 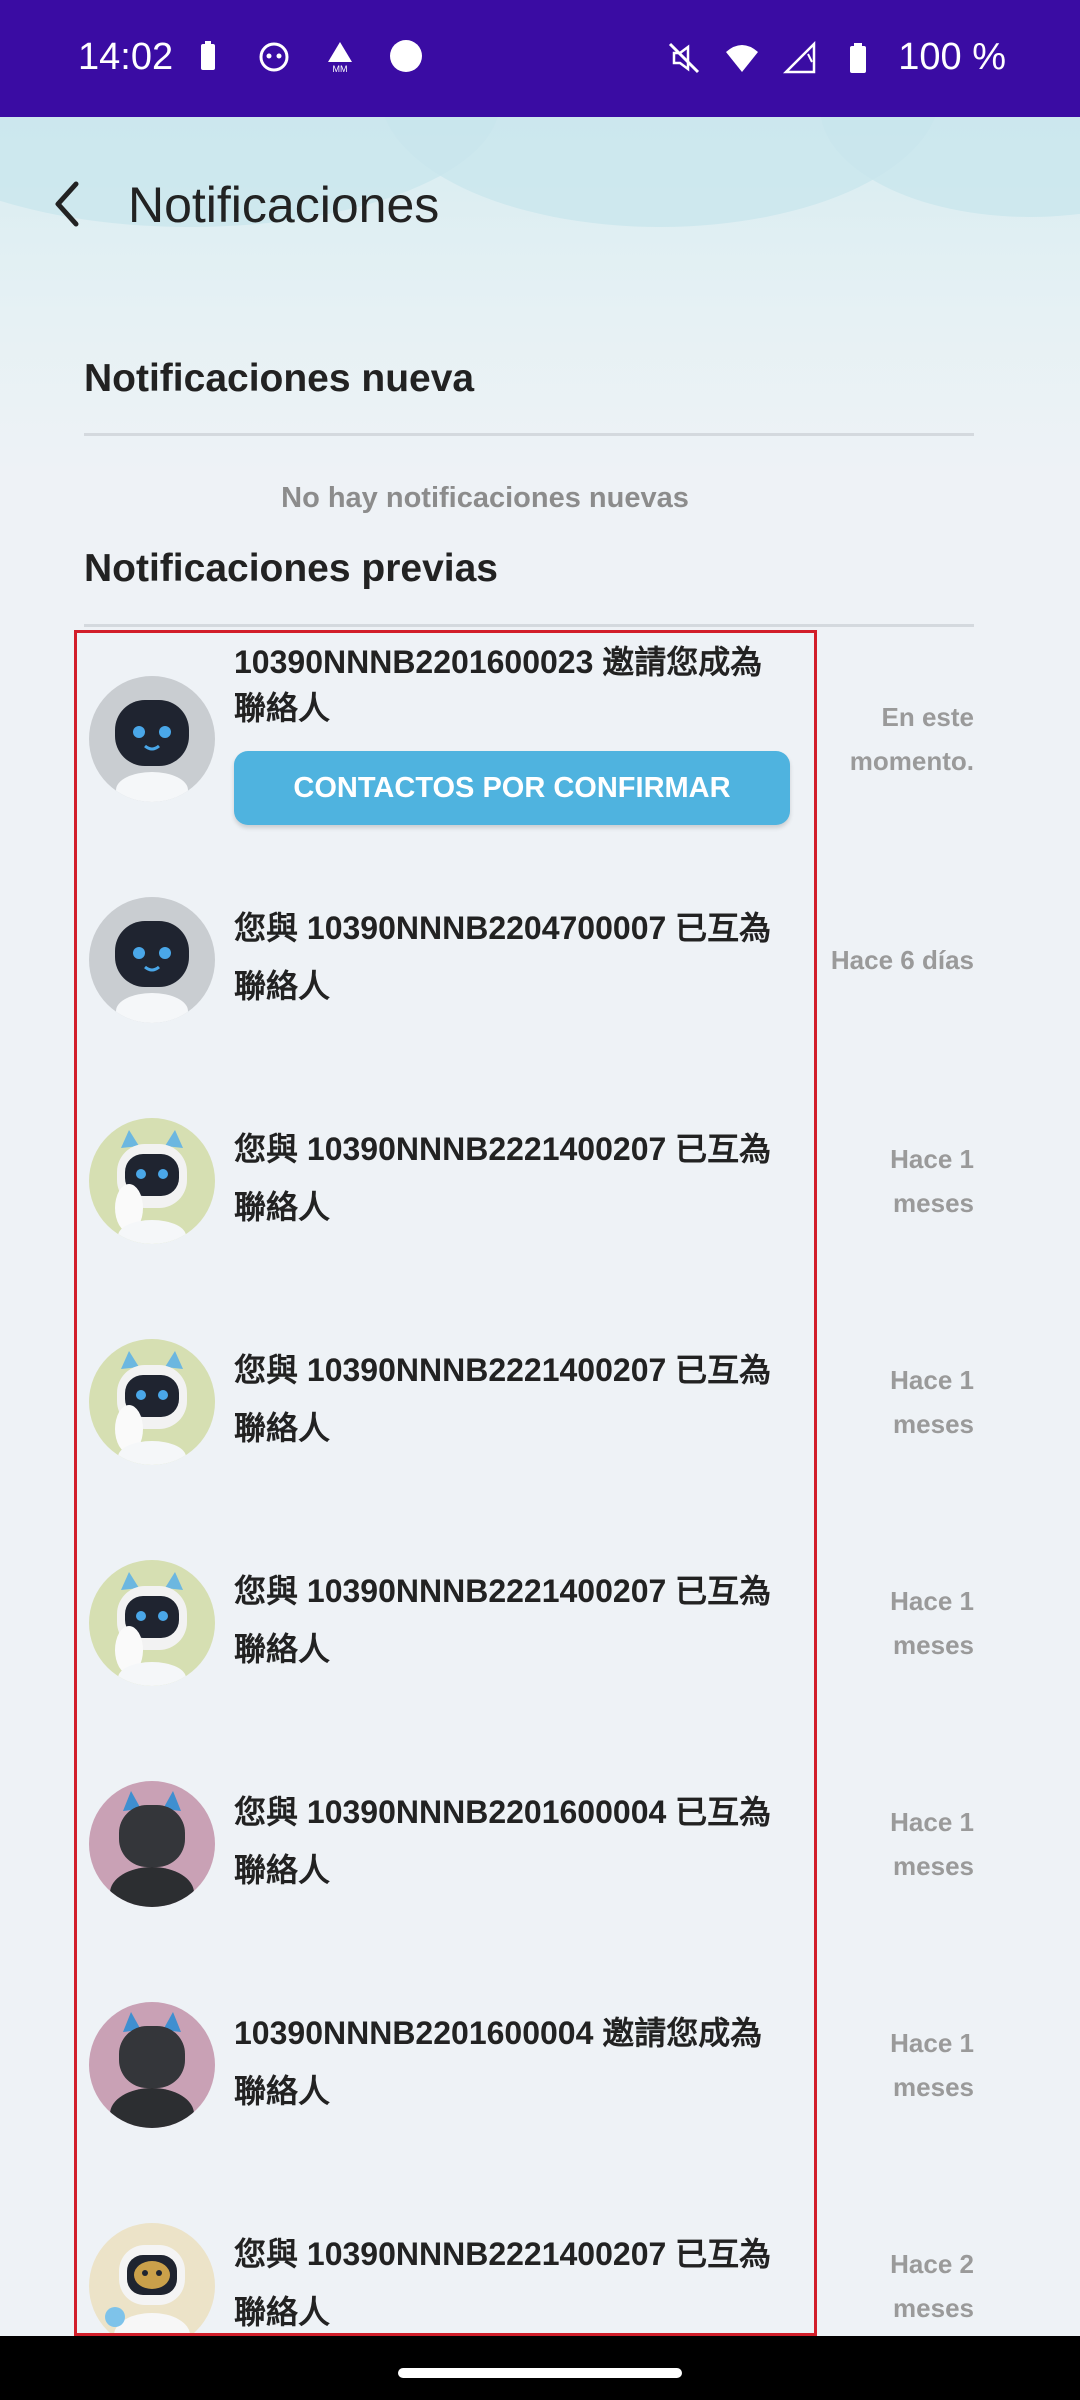 What do you see at coordinates (498, 2033) in the screenshot?
I see `notification-line1: 10390NNNB2201600004 邀請您成為` at bounding box center [498, 2033].